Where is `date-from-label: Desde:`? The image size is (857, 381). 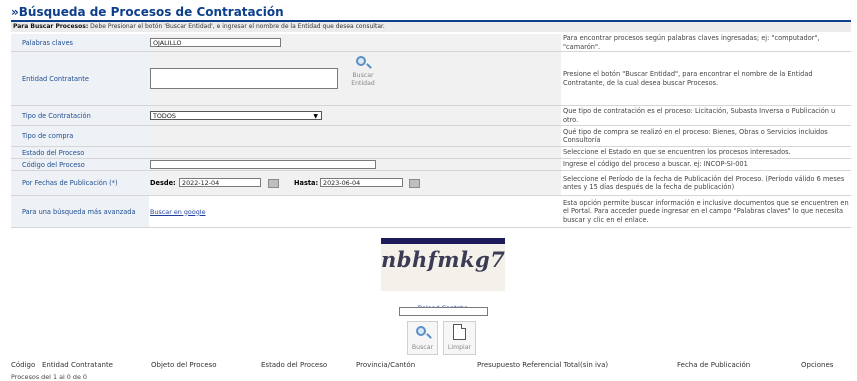 date-from-label: Desde: is located at coordinates (163, 183).